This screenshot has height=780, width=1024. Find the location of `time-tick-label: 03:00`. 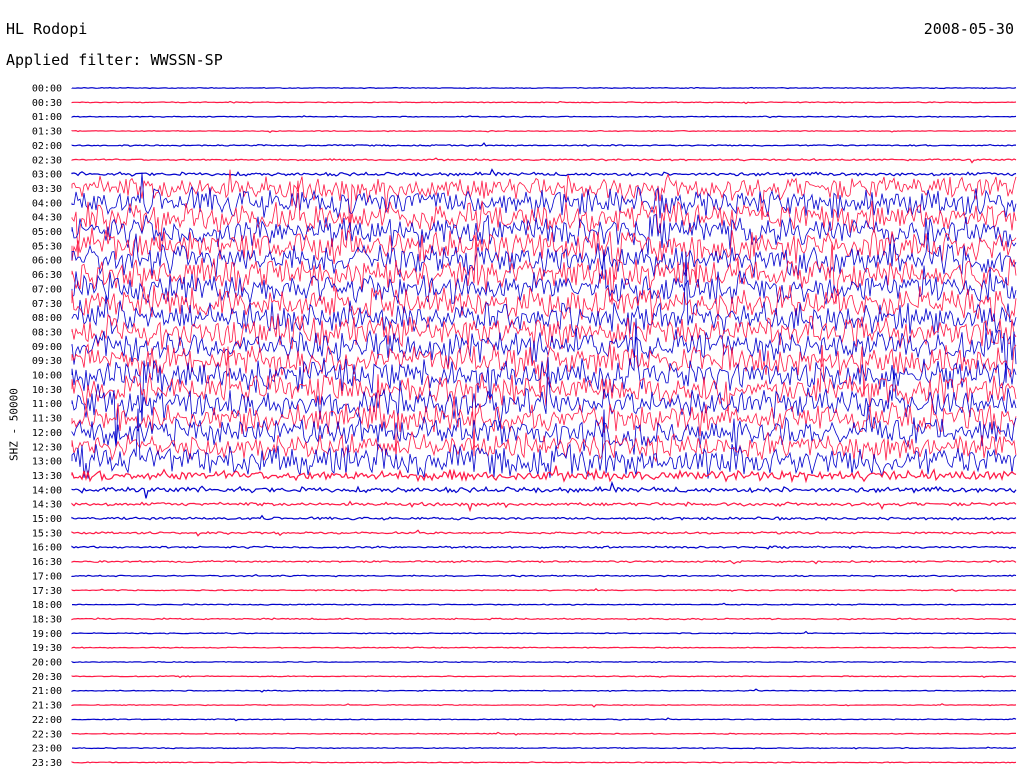

time-tick-label: 03:00 is located at coordinates (47, 175).